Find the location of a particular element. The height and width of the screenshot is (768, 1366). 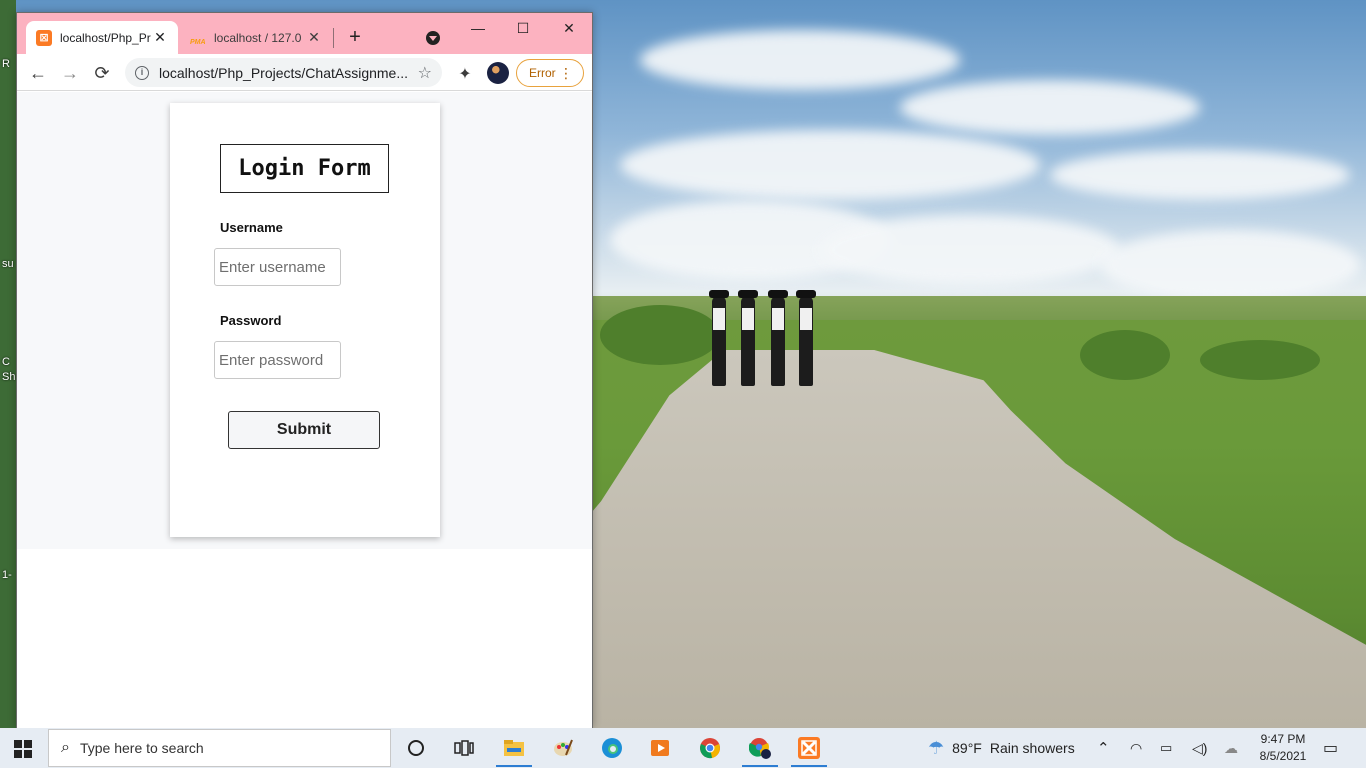

chrome-icon is located at coordinates (710, 748).